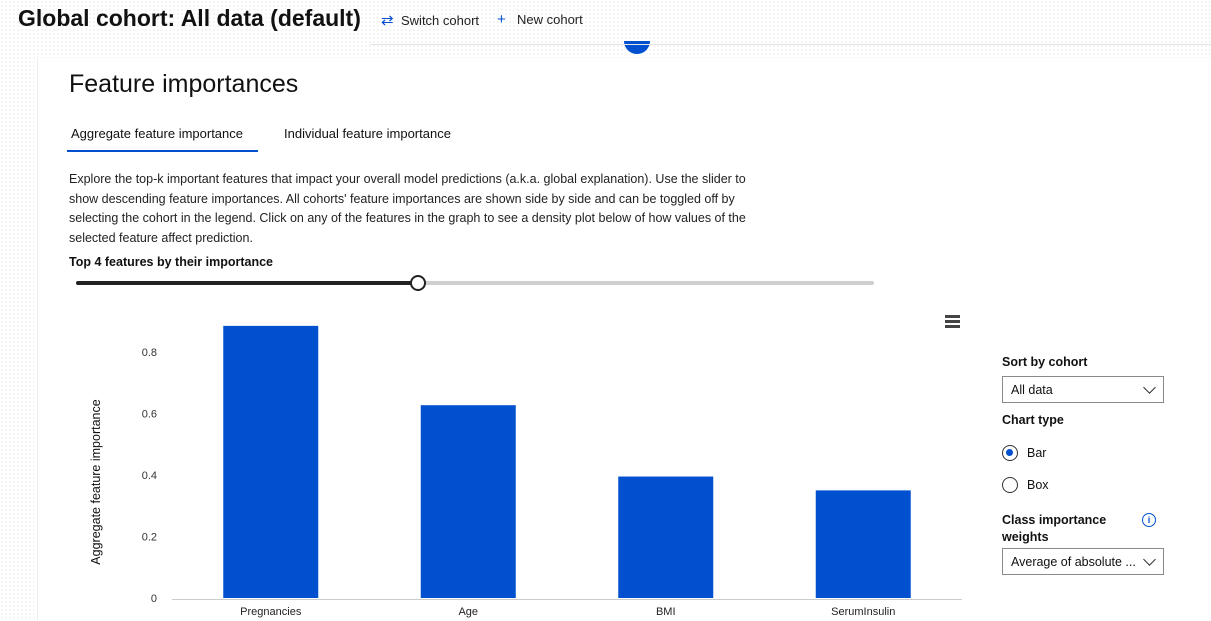 The image size is (1211, 621). I want to click on sort-by-cohort-value: All data, so click(1032, 390).